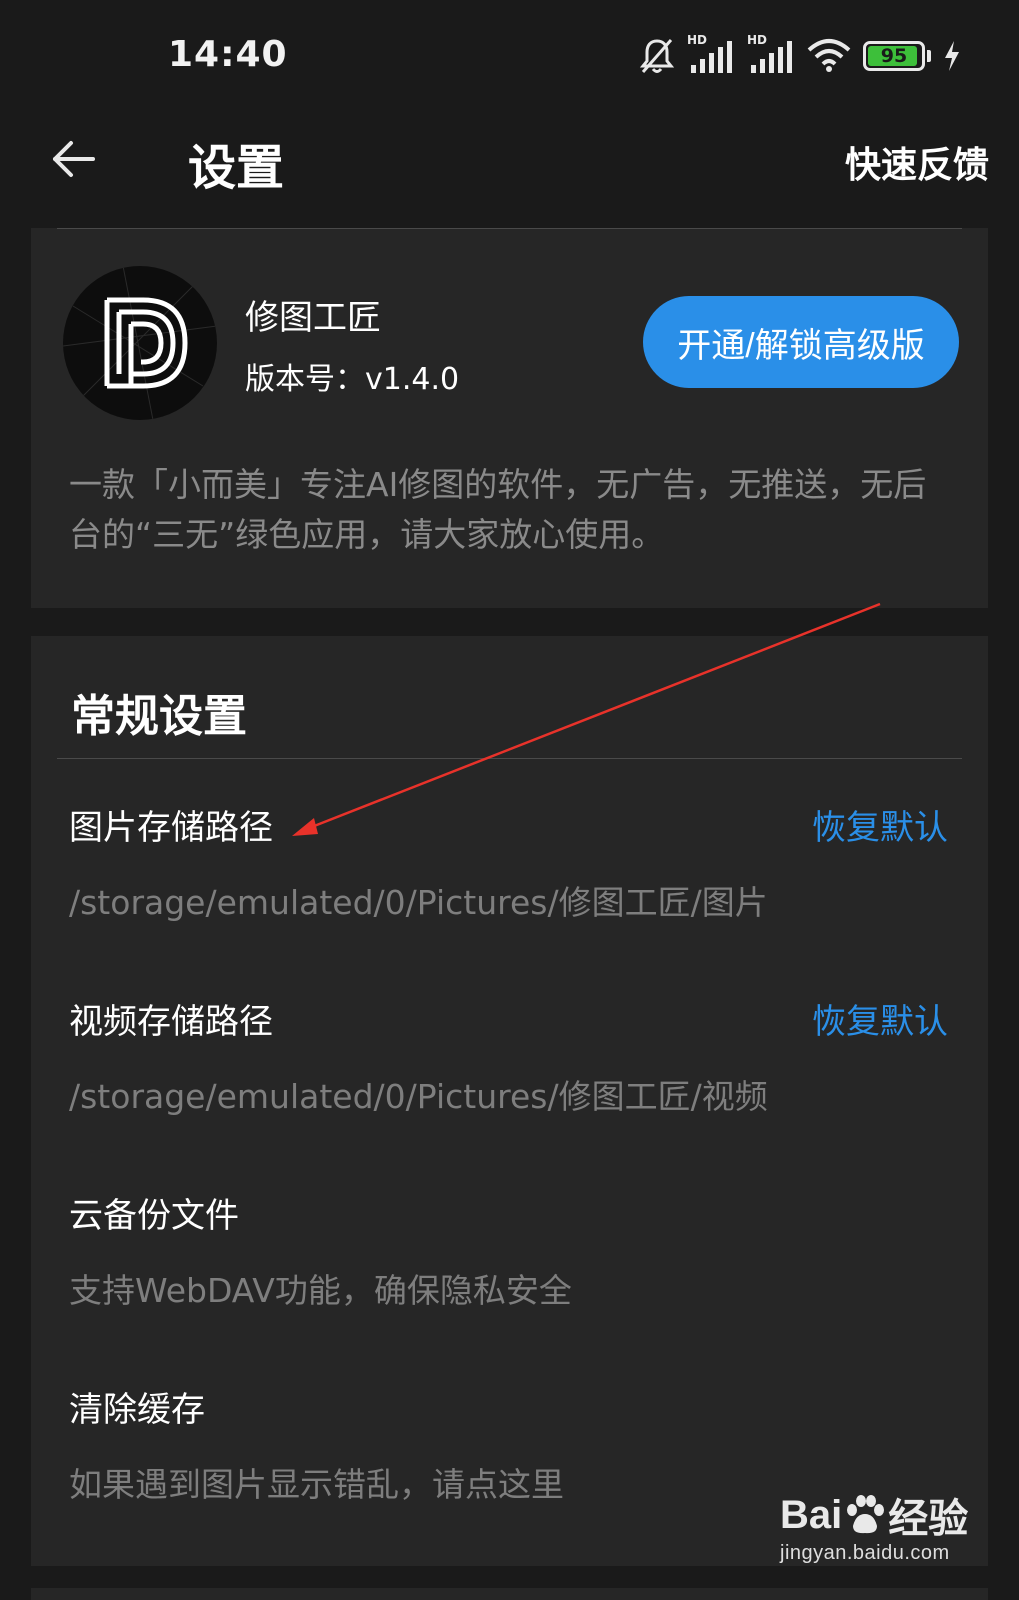  I want to click on watermark-logo: Bai 经验, so click(874, 1515).